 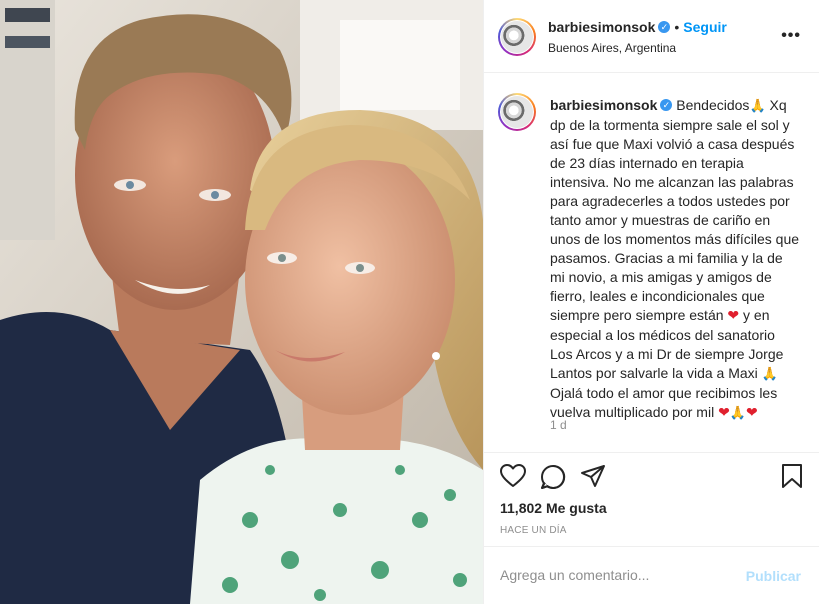 I want to click on likes-count: 11,802 Me gusta, so click(x=553, y=508).